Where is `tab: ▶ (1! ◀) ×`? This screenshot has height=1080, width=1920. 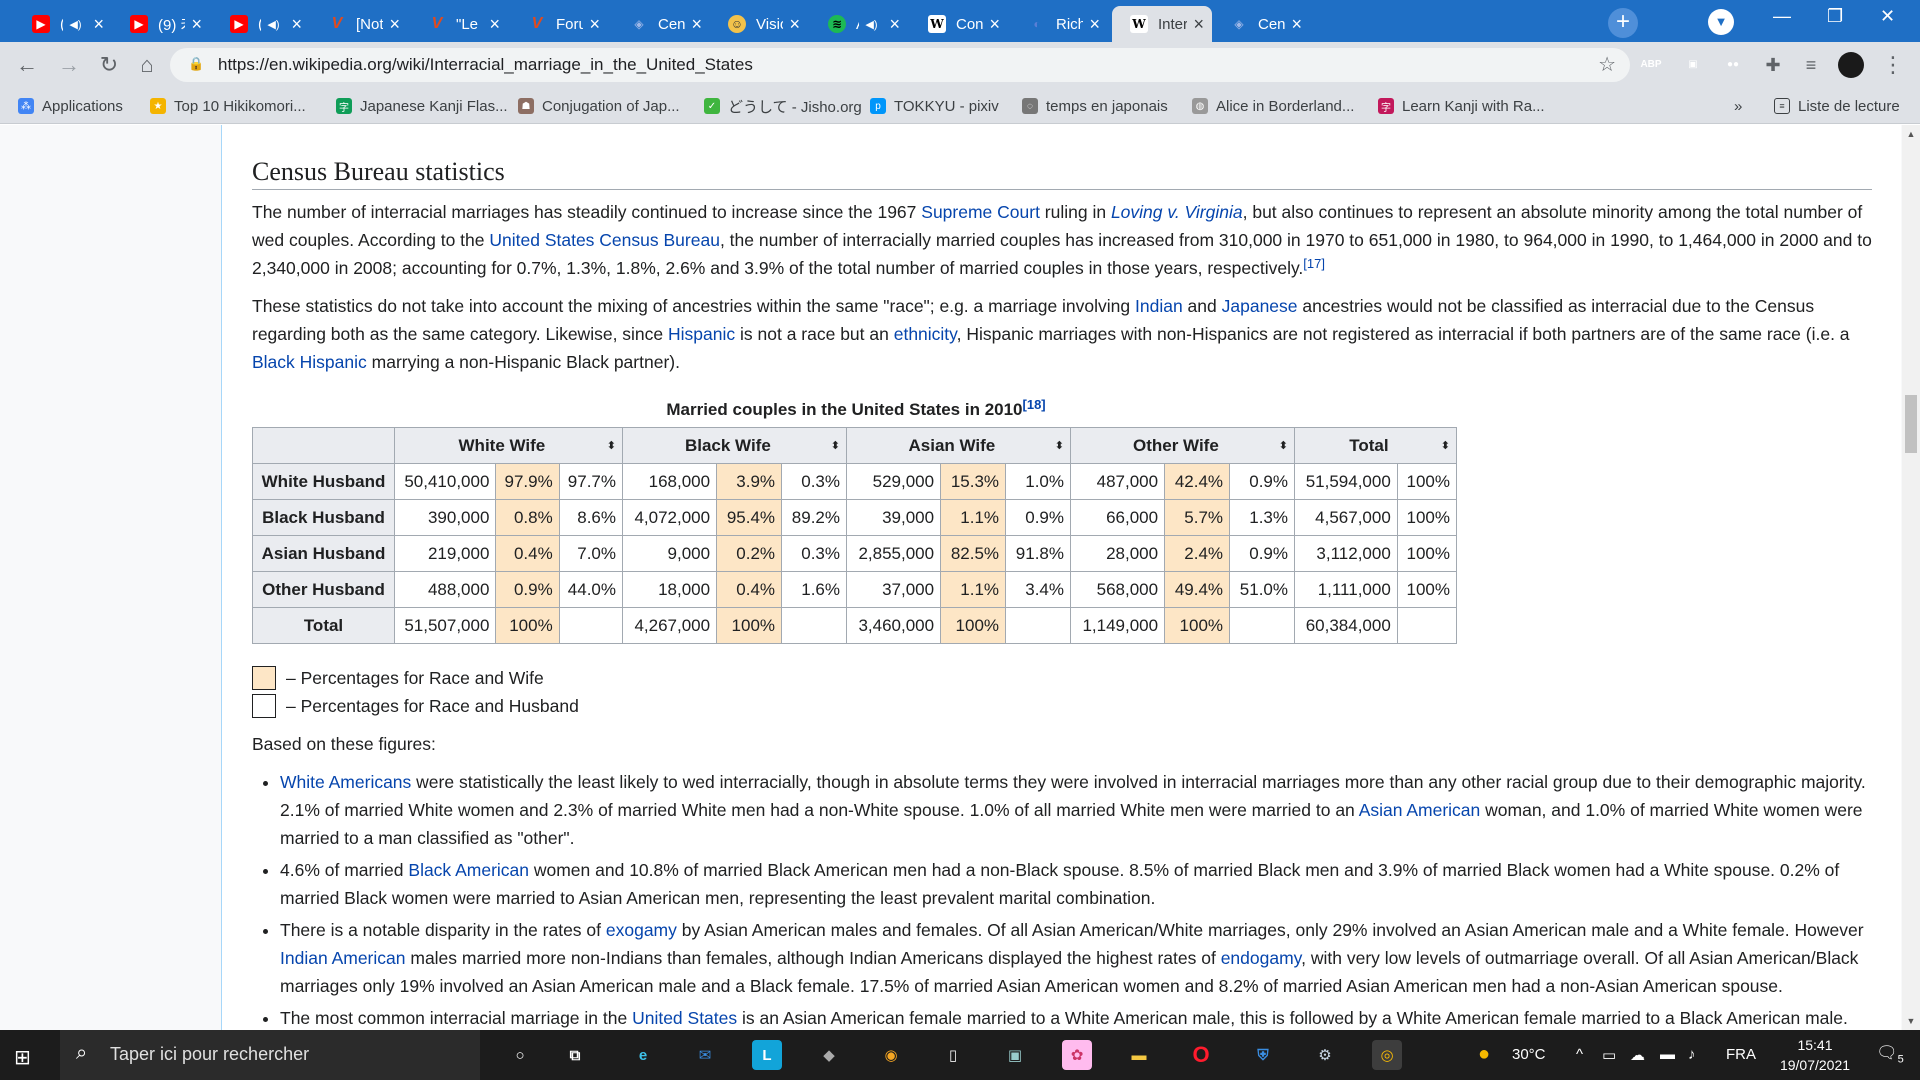
tab: ▶ (1! ◀) × is located at coordinates (261, 24).